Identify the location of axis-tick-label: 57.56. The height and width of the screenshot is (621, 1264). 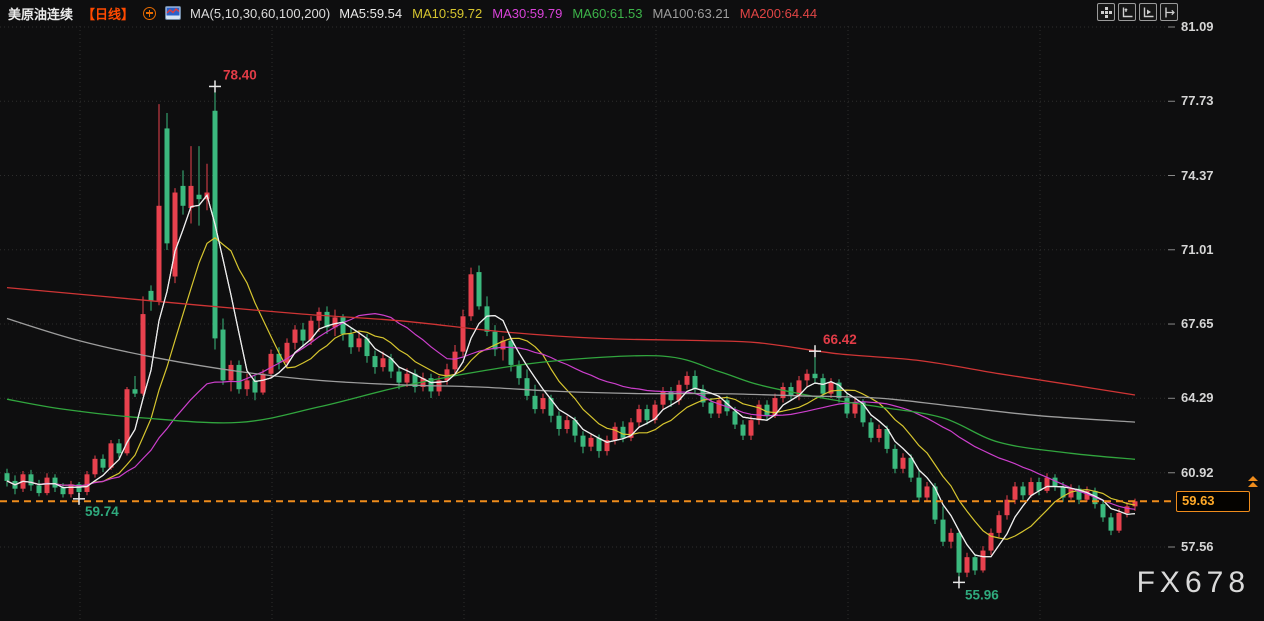
(1197, 546).